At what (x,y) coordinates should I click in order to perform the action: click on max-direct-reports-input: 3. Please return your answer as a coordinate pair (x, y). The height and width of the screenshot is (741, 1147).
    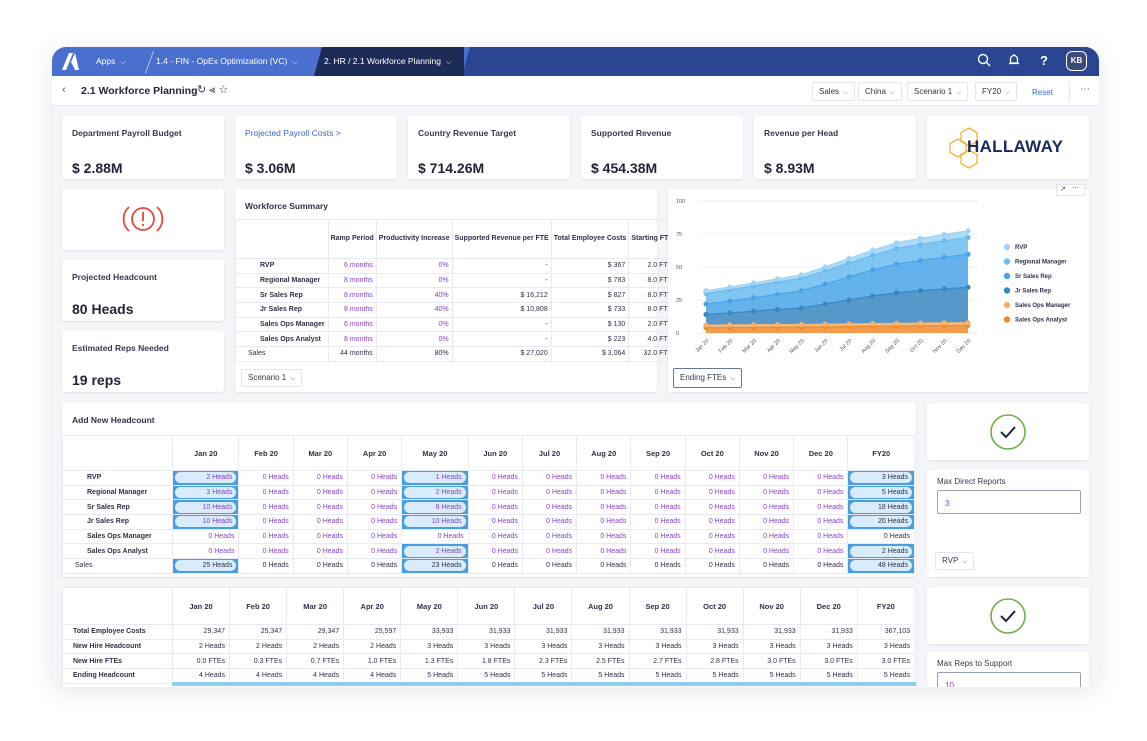
    Looking at the image, I should click on (1009, 502).